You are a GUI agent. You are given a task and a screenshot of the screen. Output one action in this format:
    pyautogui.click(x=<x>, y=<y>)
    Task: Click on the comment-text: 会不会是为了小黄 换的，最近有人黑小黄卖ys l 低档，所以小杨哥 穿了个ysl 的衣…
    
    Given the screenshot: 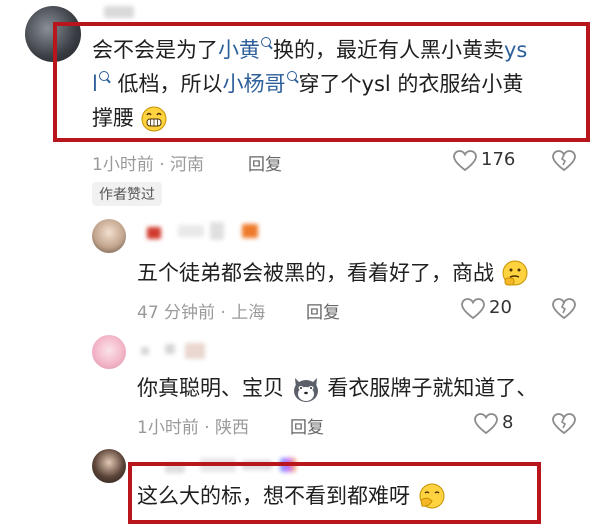 What is the action you would take?
    pyautogui.click(x=310, y=84)
    